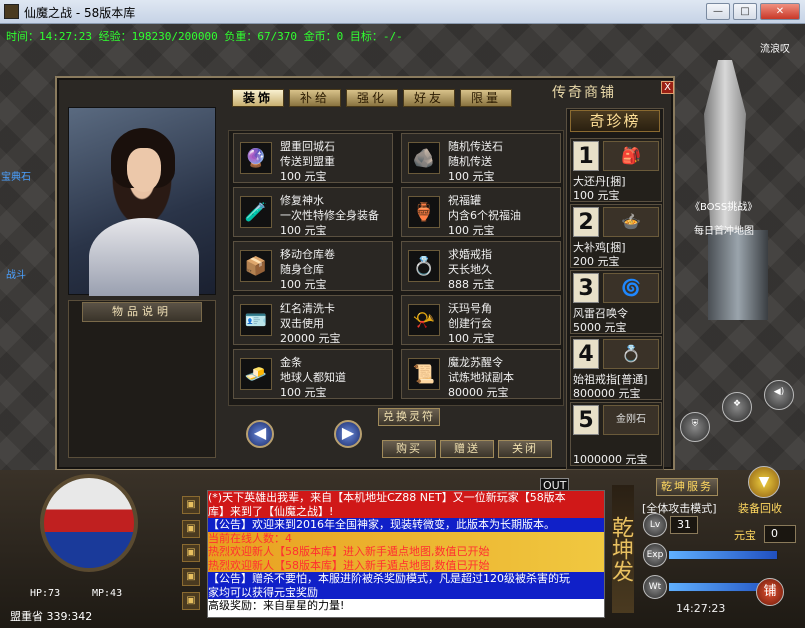  What do you see at coordinates (631, 156) in the screenshot?
I see `rank-item-icon: 🎒` at bounding box center [631, 156].